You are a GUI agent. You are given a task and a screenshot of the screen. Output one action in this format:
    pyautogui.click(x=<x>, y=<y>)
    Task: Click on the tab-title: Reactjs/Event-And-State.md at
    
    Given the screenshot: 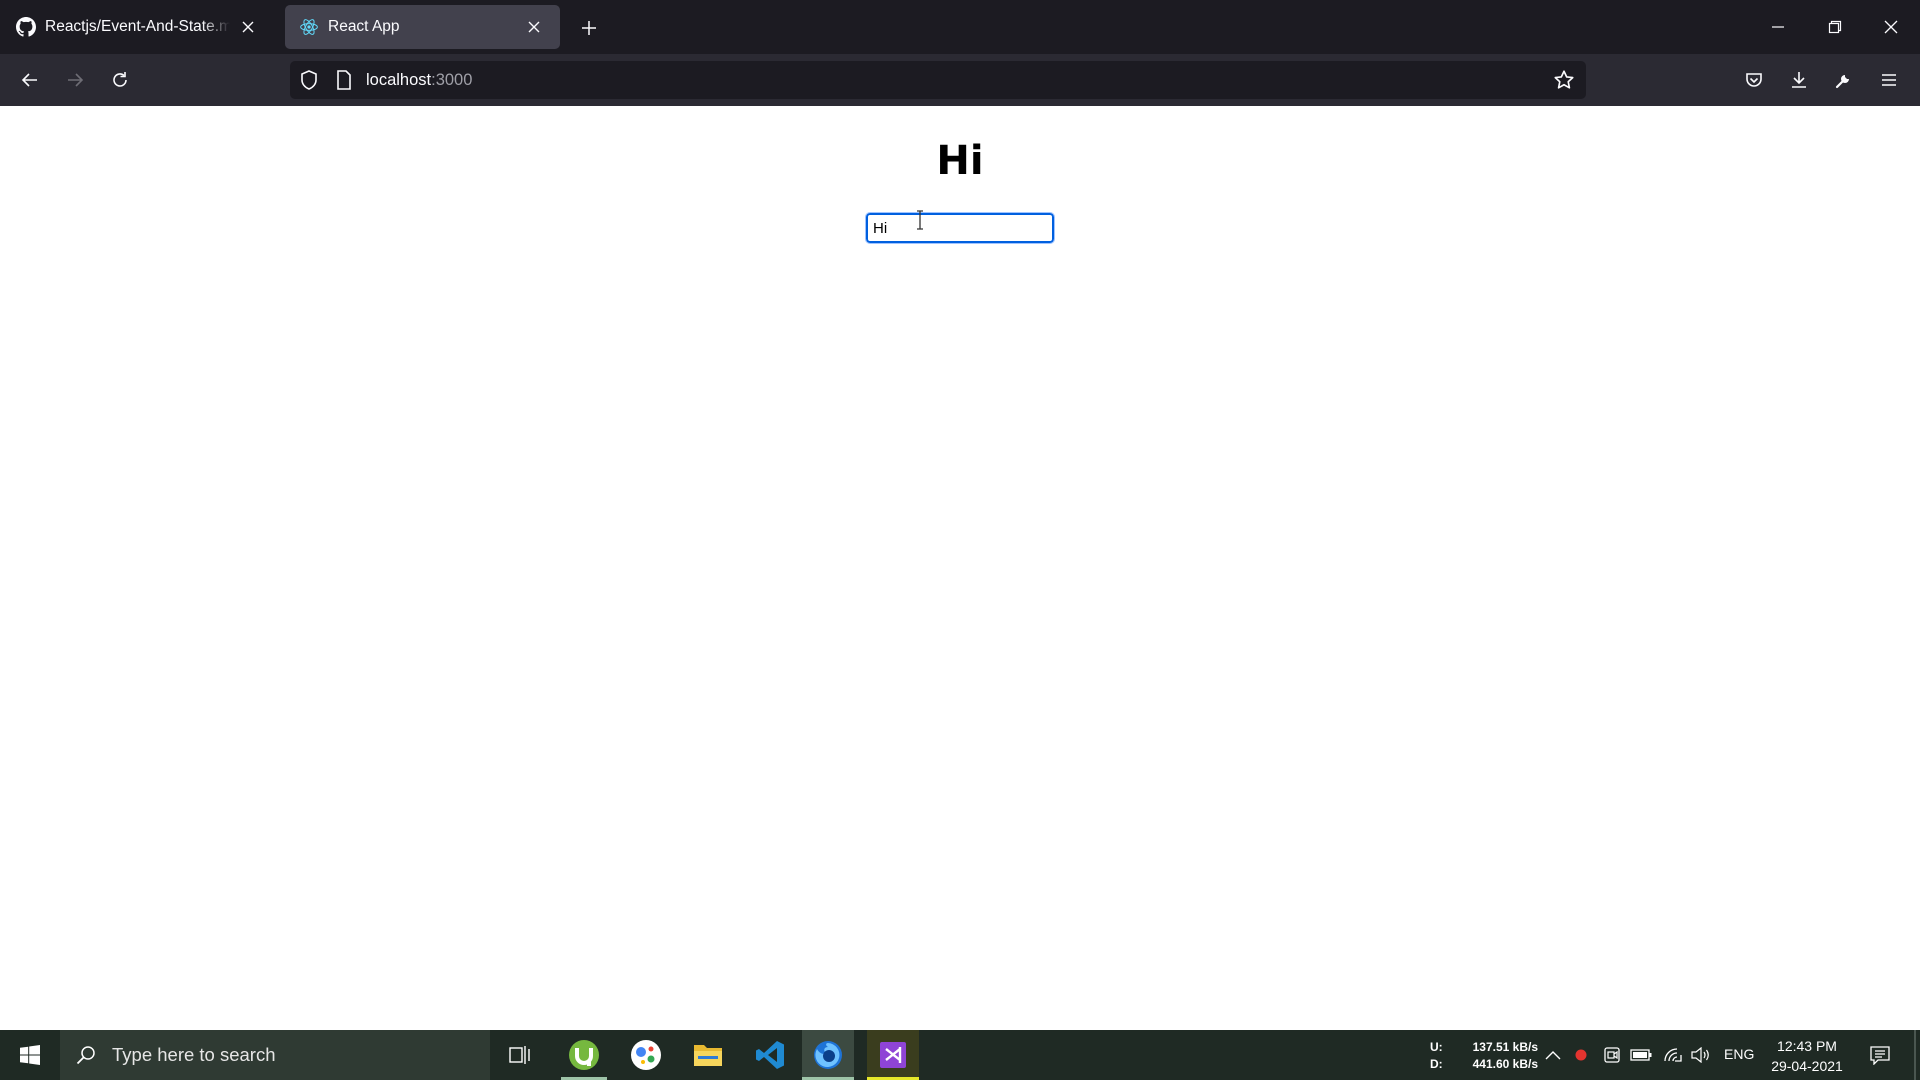 What is the action you would take?
    pyautogui.click(x=137, y=26)
    